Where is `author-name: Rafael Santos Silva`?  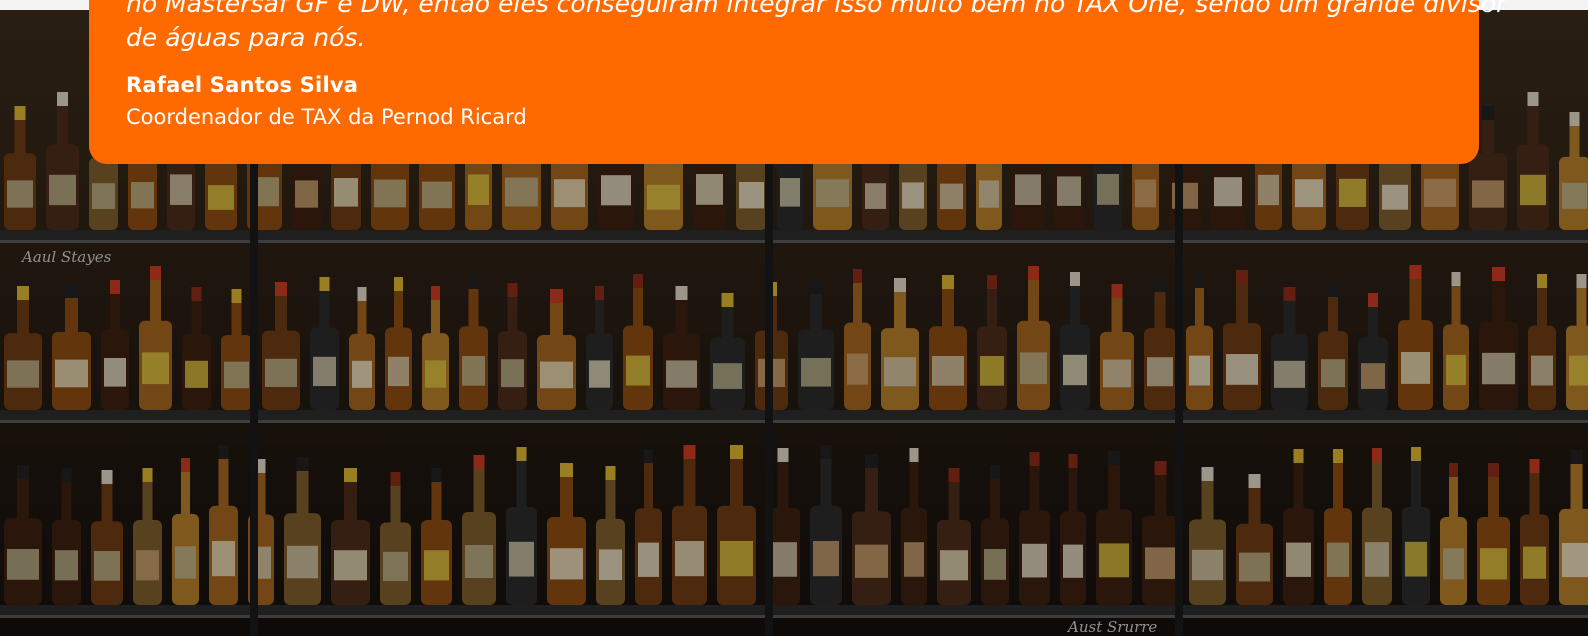 author-name: Rafael Santos Silva is located at coordinates (242, 85).